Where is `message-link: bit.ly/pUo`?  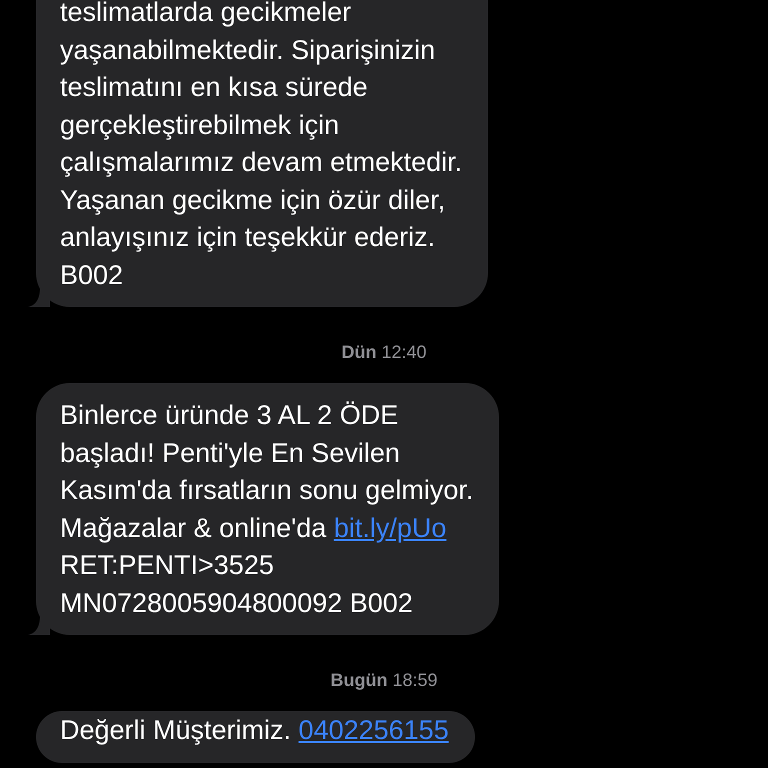
message-link: bit.ly/pUo is located at coordinates (390, 527).